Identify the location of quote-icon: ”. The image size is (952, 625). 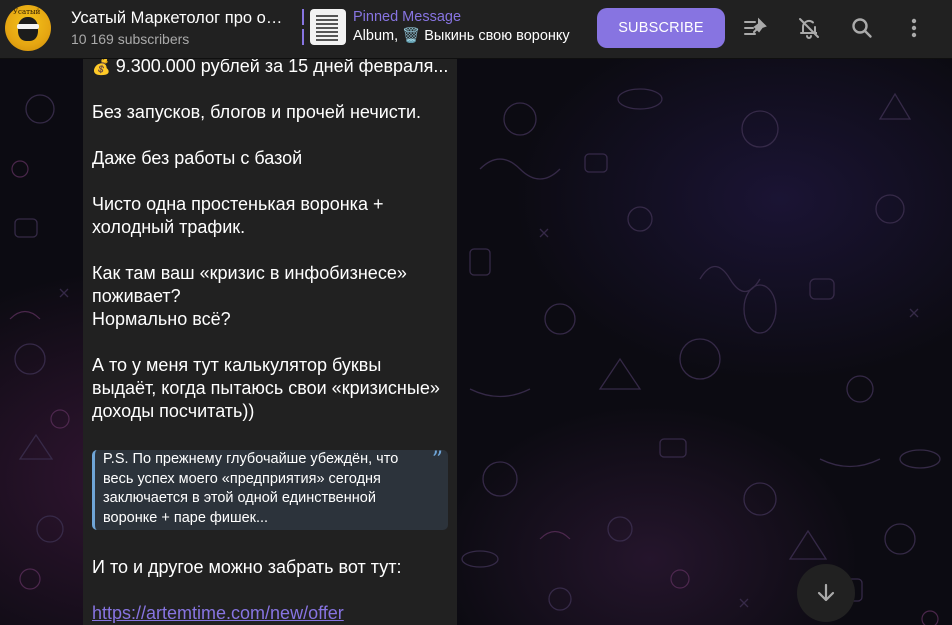
(437, 460).